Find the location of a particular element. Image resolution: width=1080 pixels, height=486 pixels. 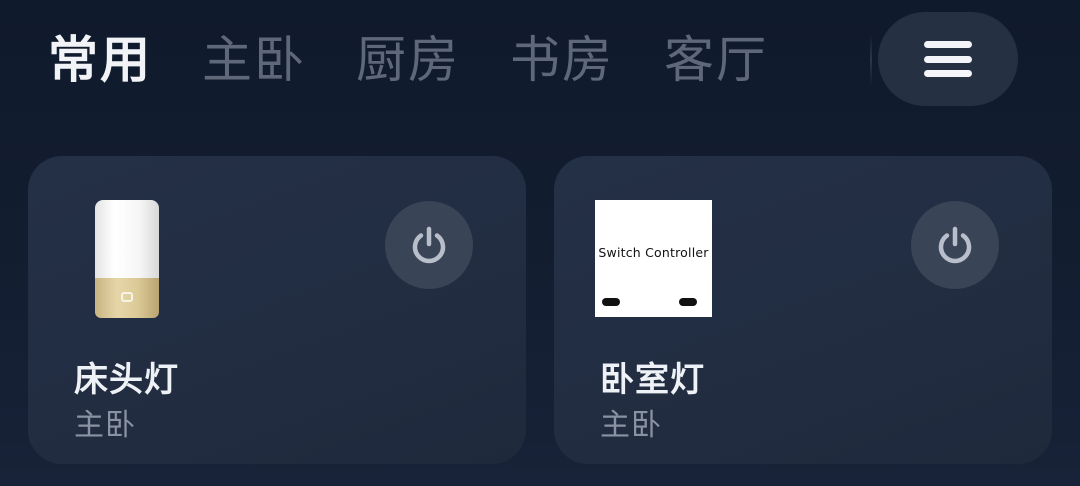

tab-study: 书房 is located at coordinates (562, 60).